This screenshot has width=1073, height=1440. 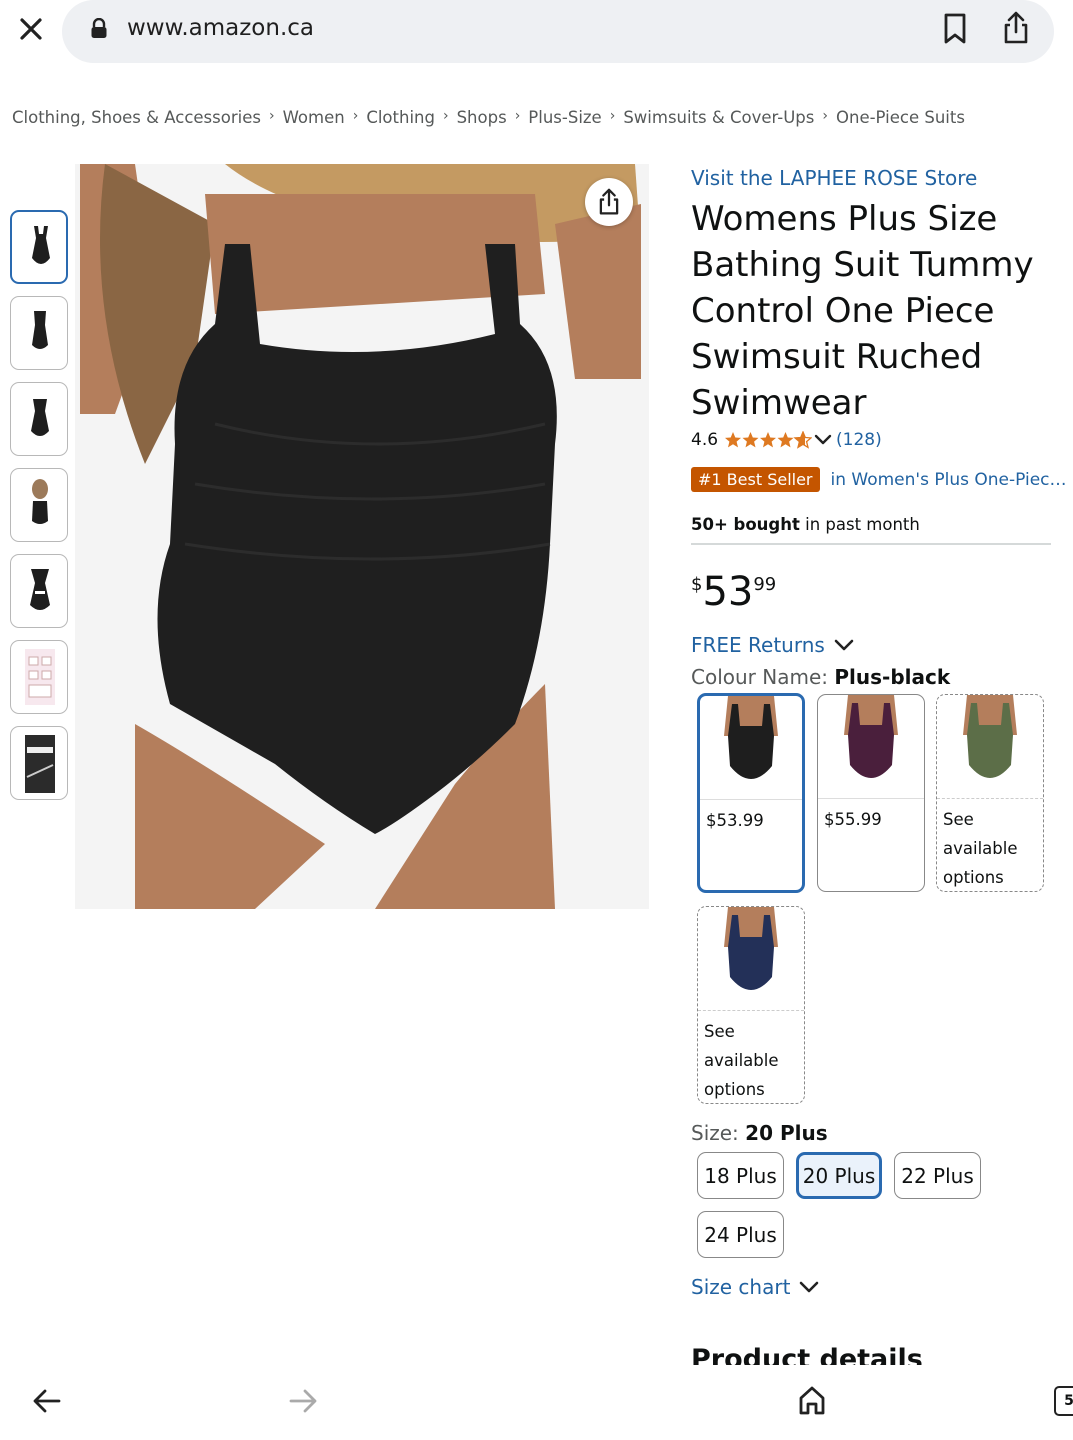 I want to click on breadcrumb-item: Clothing, Shoes & Accessories, so click(x=136, y=117).